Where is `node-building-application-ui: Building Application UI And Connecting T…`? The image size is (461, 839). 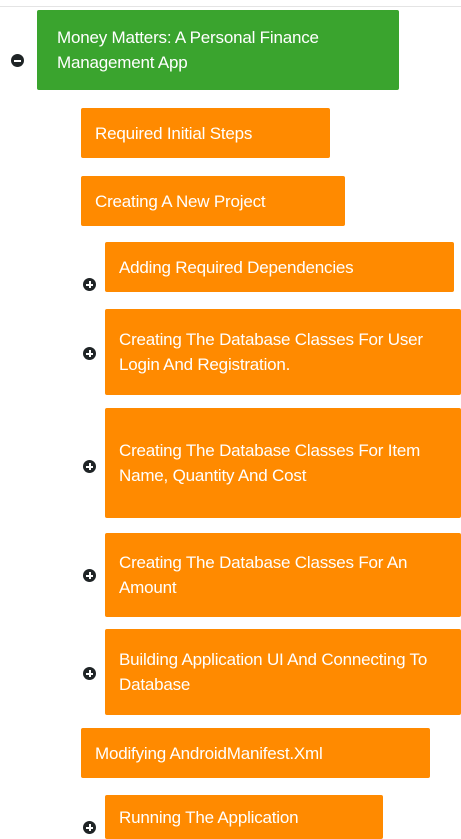
node-building-application-ui: Building Application UI And Connecting T… is located at coordinates (283, 672).